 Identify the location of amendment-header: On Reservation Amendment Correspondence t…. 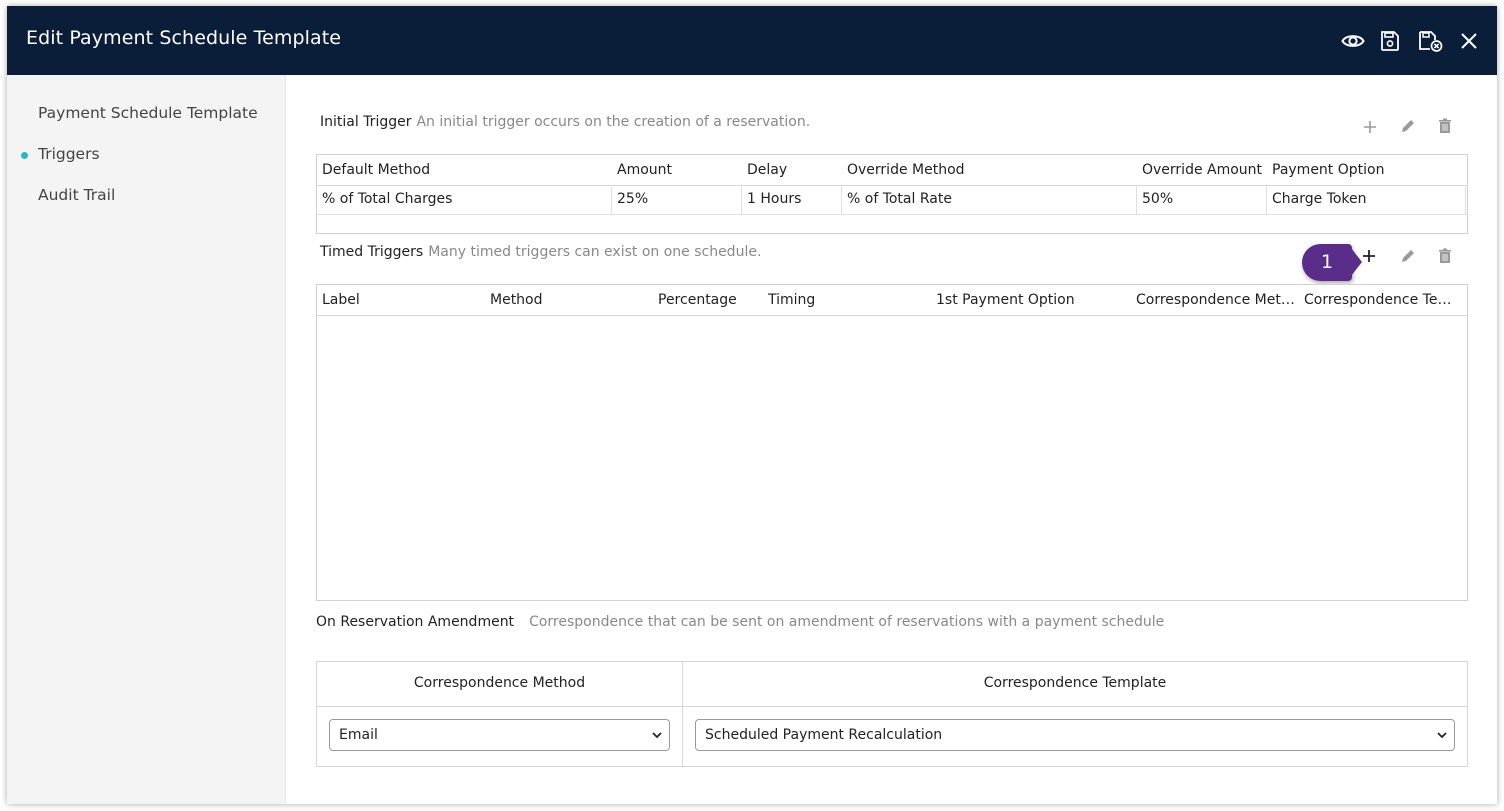
(740, 622).